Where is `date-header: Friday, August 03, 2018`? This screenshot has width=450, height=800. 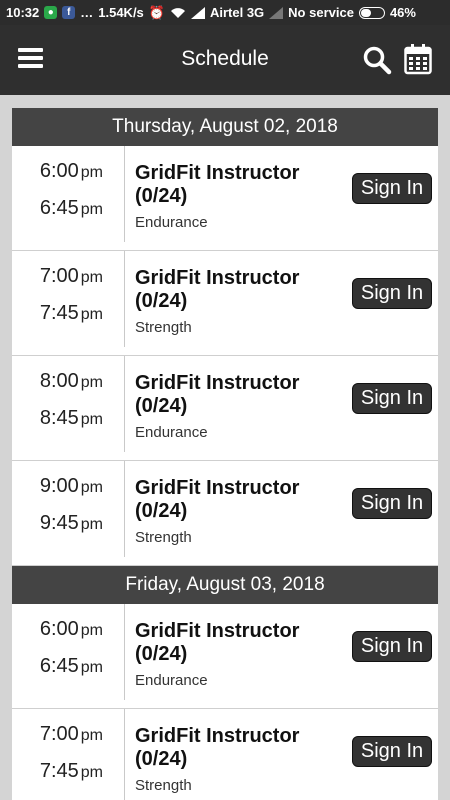 date-header: Friday, August 03, 2018 is located at coordinates (225, 585).